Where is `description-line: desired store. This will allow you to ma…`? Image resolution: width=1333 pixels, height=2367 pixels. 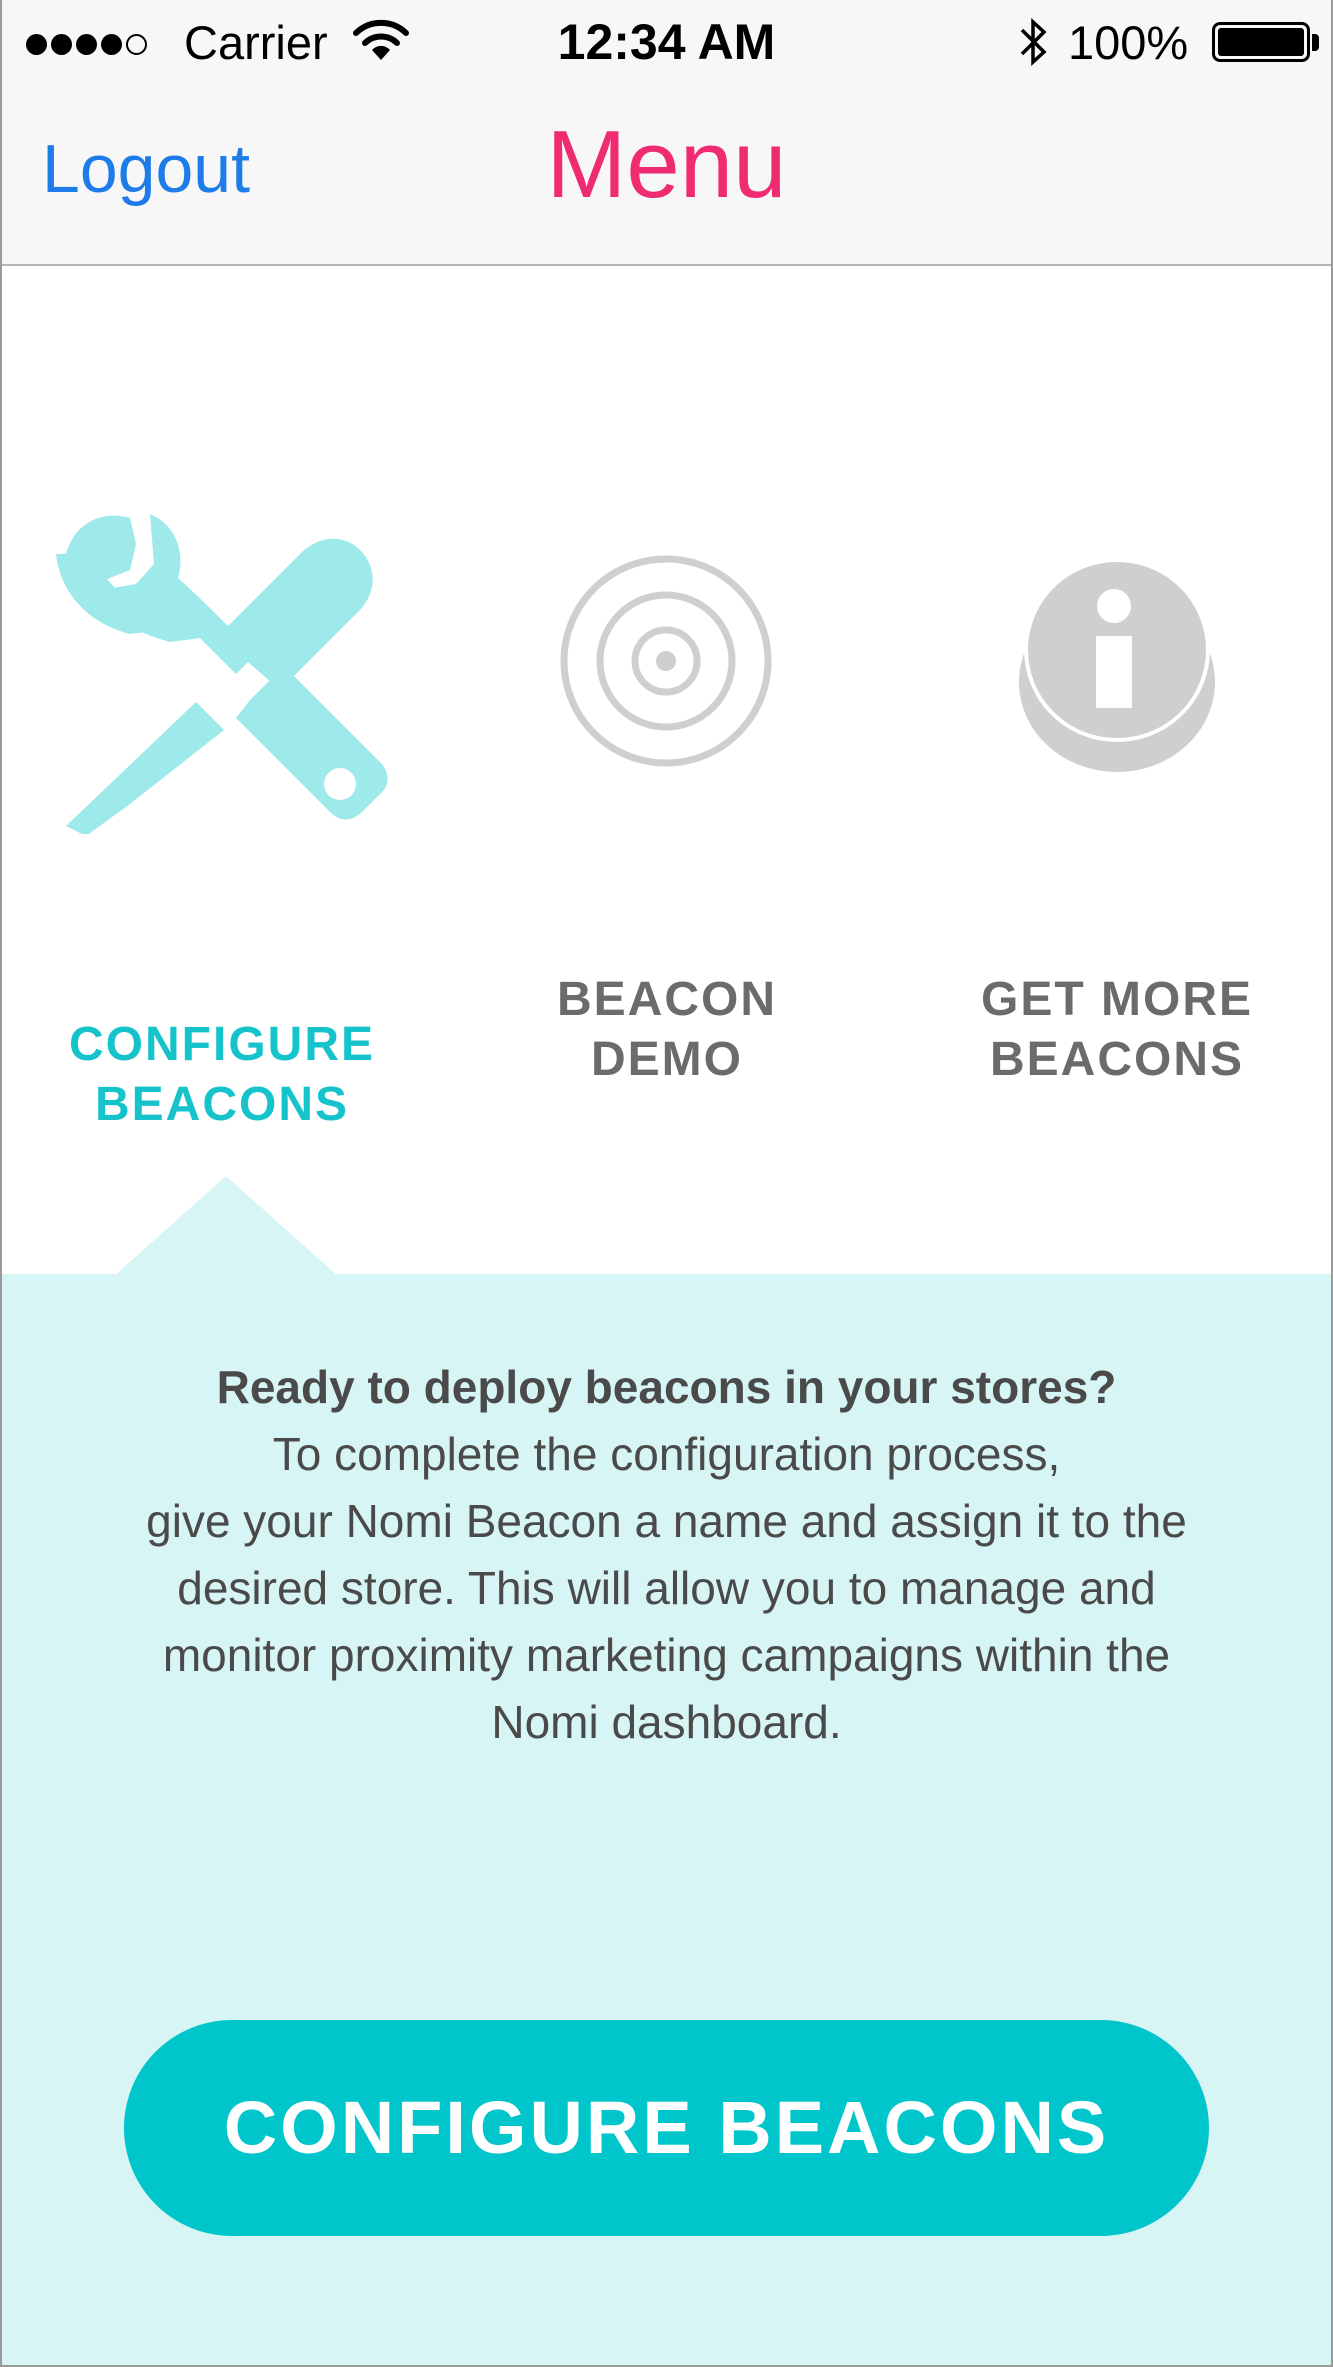 description-line: desired store. This will allow you to ma… is located at coordinates (666, 1588).